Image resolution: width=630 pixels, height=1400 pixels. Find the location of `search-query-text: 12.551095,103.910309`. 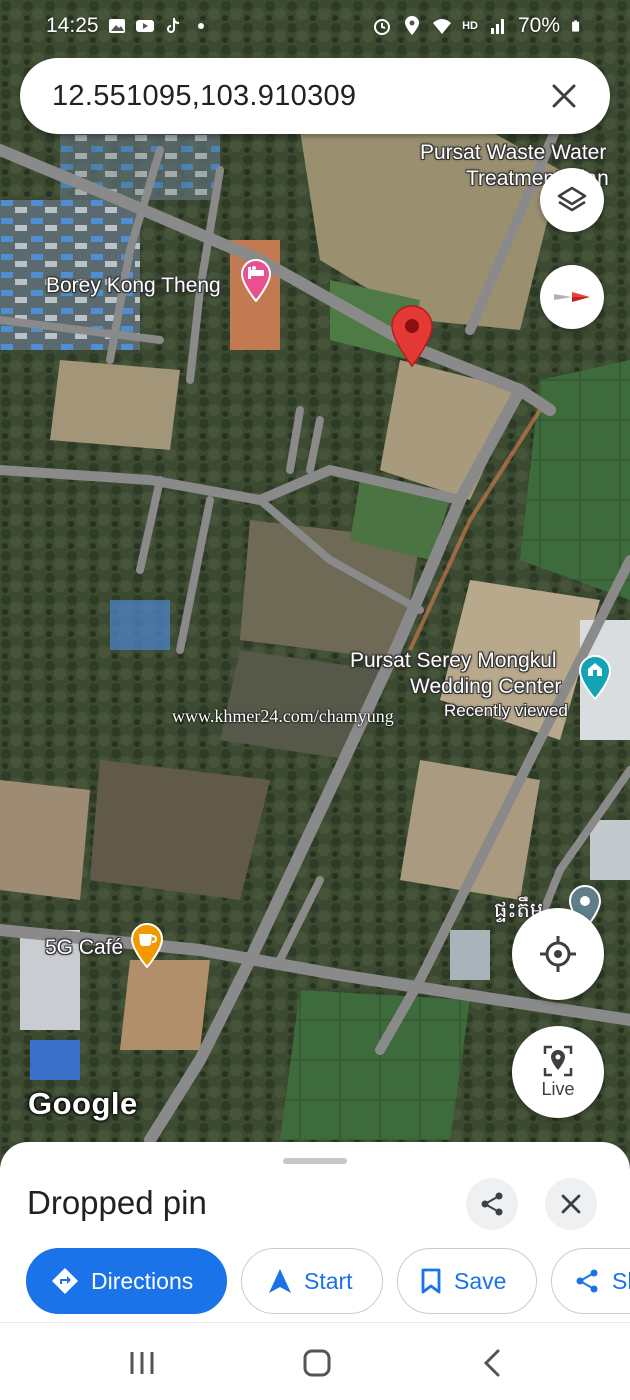

search-query-text: 12.551095,103.910309 is located at coordinates (204, 96).